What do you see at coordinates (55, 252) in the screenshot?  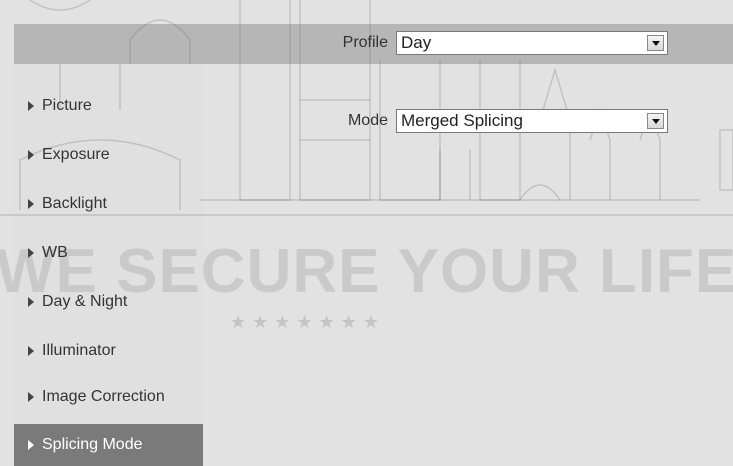 I see `sidebar-item-label: WB` at bounding box center [55, 252].